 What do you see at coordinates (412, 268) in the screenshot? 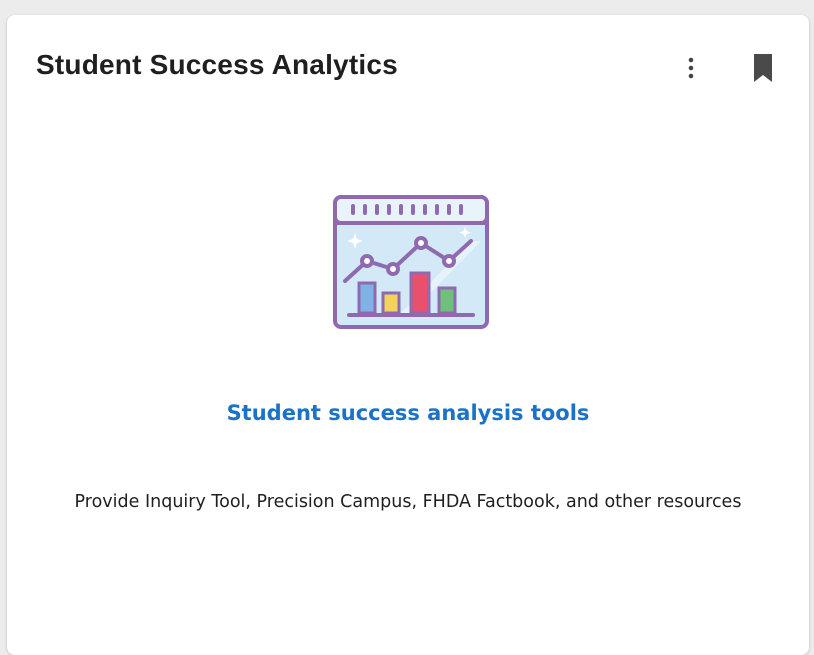
I see `analytics-chart-icon` at bounding box center [412, 268].